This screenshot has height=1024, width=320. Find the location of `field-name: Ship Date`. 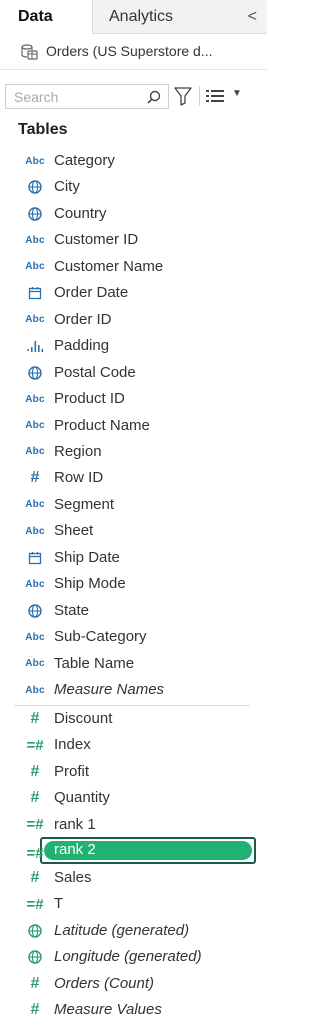

field-name: Ship Date is located at coordinates (87, 557).